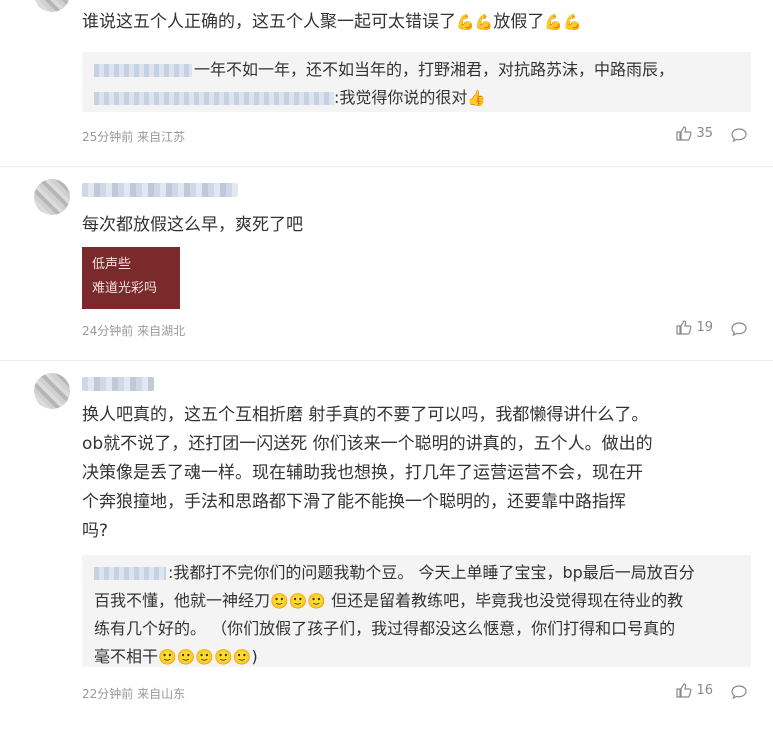 This screenshot has height=732, width=773. Describe the element at coordinates (694, 327) in the screenshot. I see `like-button: 19` at that location.